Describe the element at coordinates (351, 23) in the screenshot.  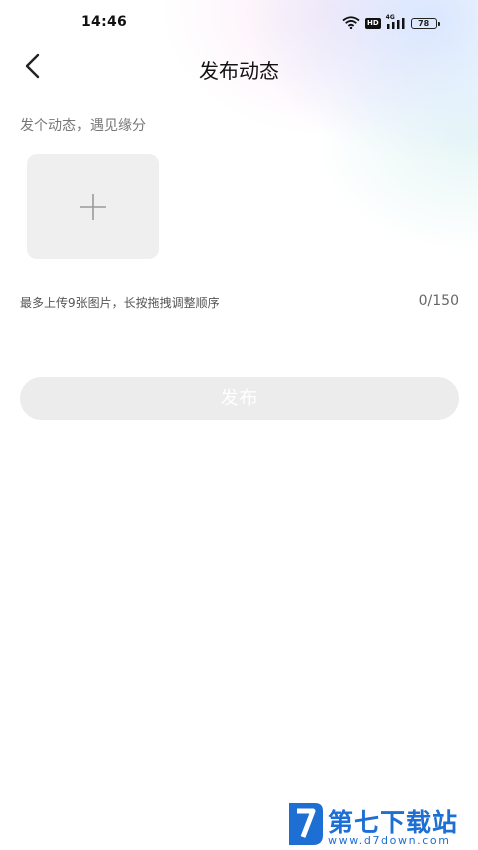
I see `wifi-icon` at that location.